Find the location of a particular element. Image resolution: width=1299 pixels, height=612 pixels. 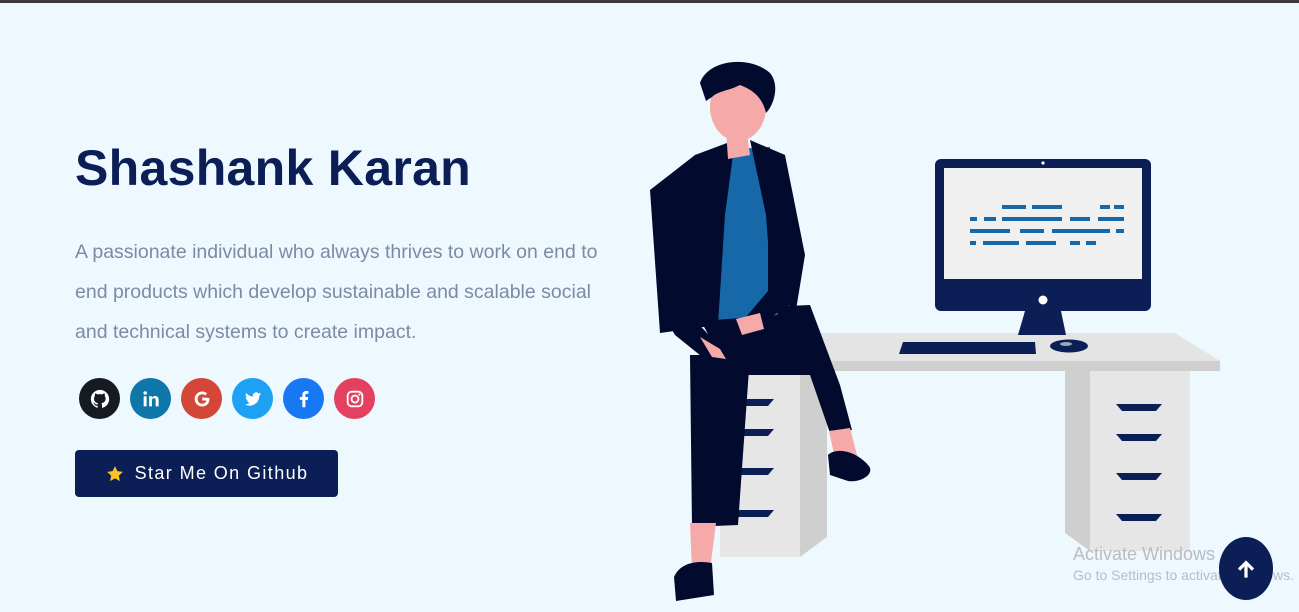

google-link is located at coordinates (201, 398).